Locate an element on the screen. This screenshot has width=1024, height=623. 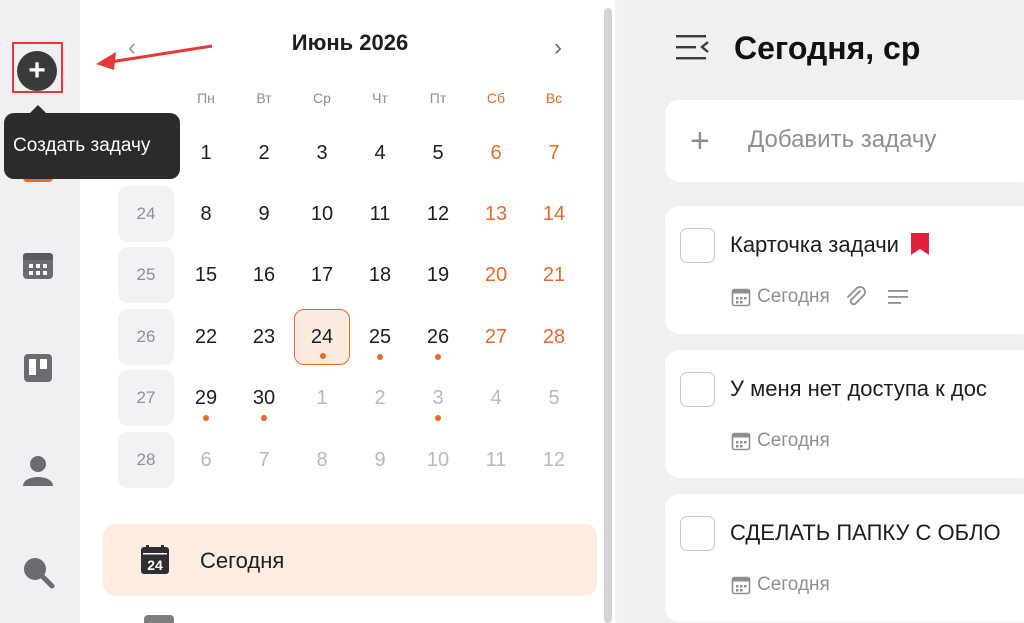
calendar-scrollbar is located at coordinates (608, 315).